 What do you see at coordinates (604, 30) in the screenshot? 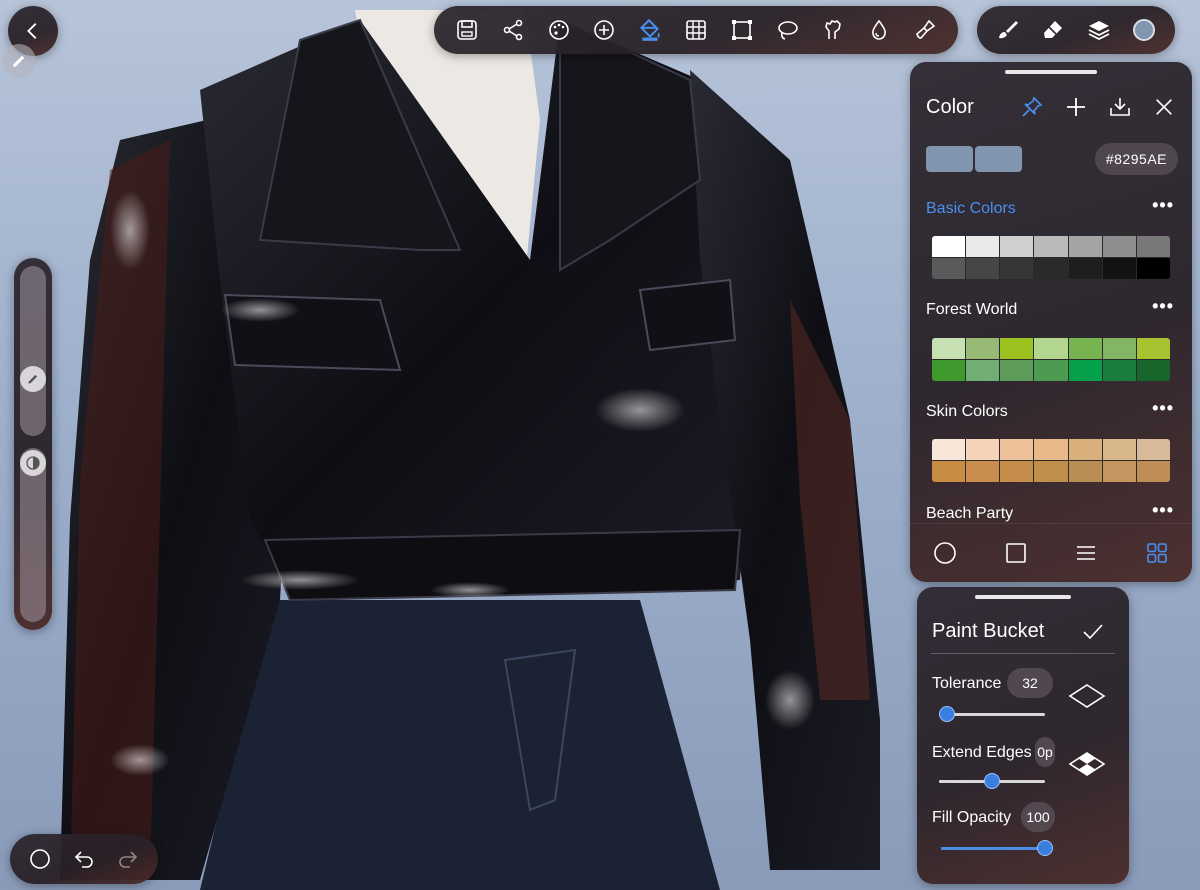
I see `add-layer-icon` at bounding box center [604, 30].